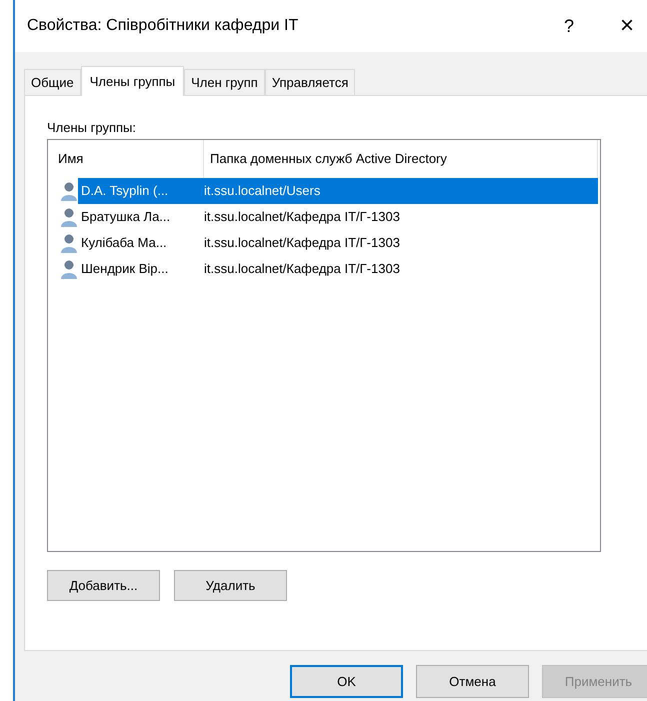 Image resolution: width=647 pixels, height=701 pixels. I want to click on tab: Члены группы, so click(132, 81).